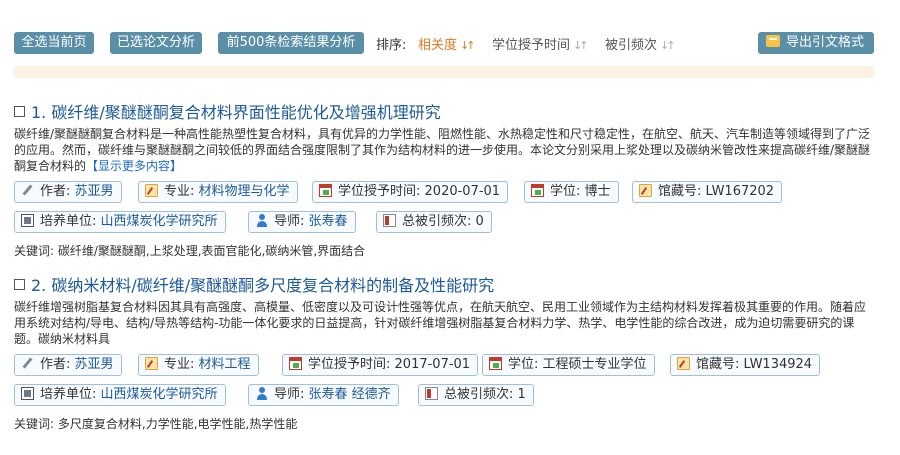 Image resolution: width=900 pixels, height=455 pixels. What do you see at coordinates (134, 166) in the screenshot?
I see `show-more-link: 【显示更多内容】` at bounding box center [134, 166].